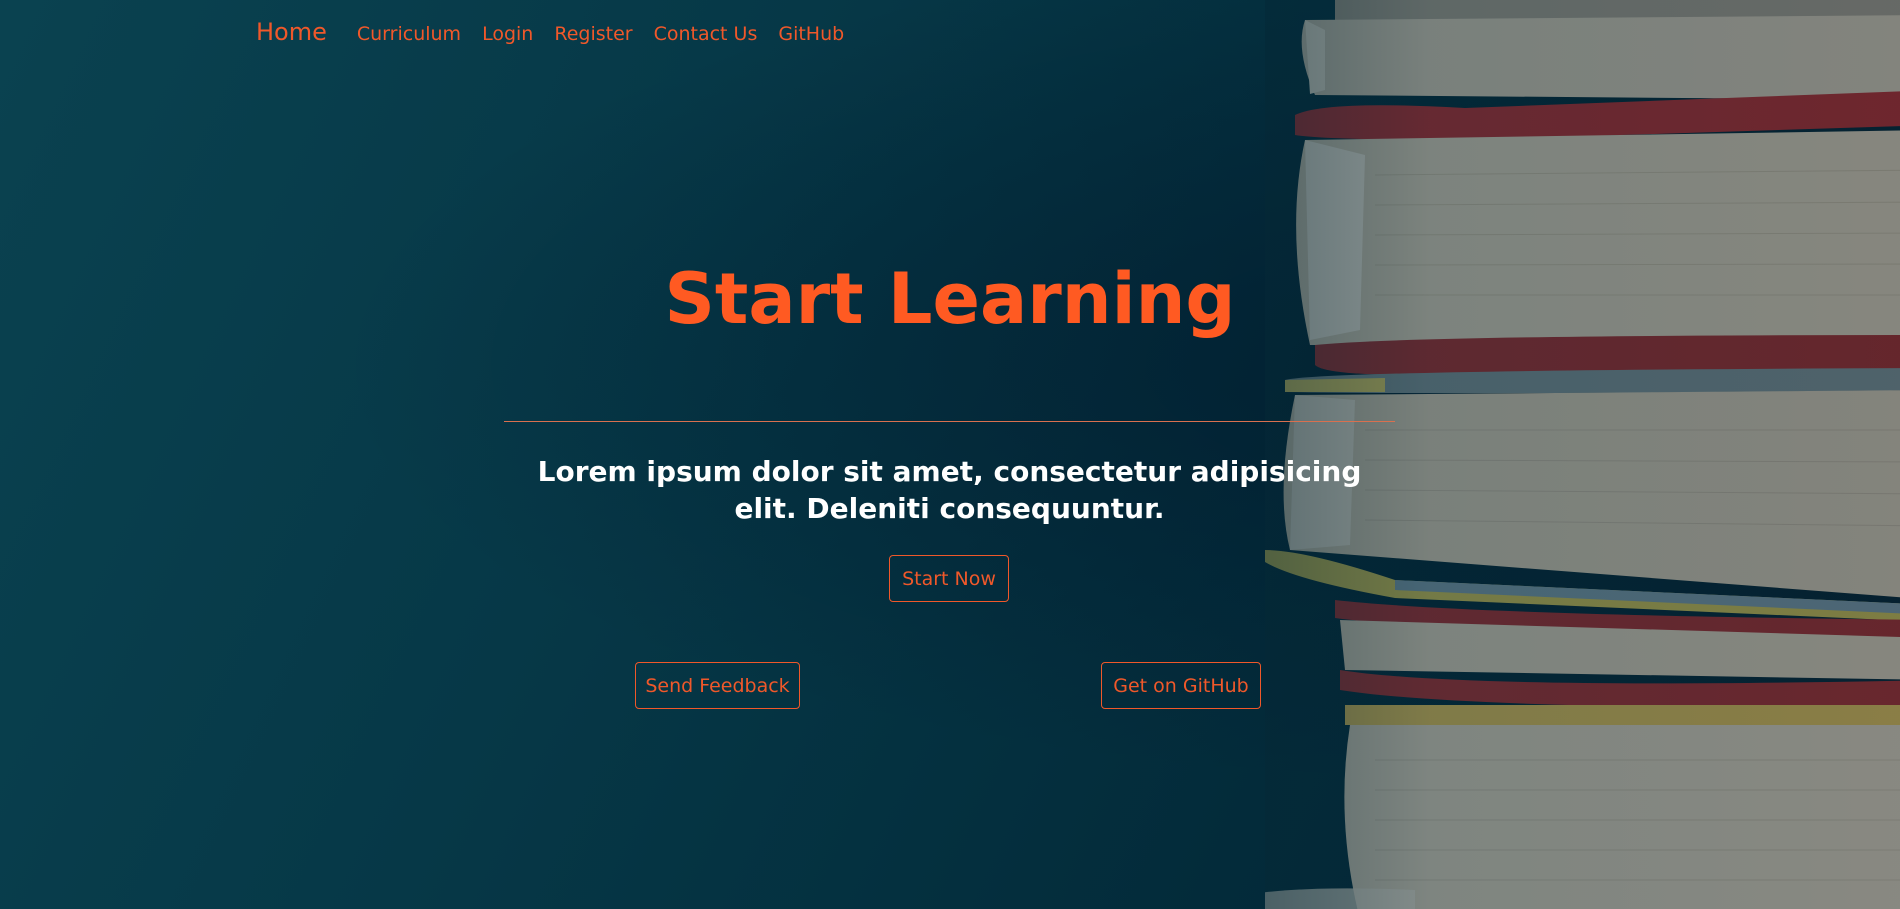  What do you see at coordinates (949, 578) in the screenshot?
I see `start-now-button: Start Now` at bounding box center [949, 578].